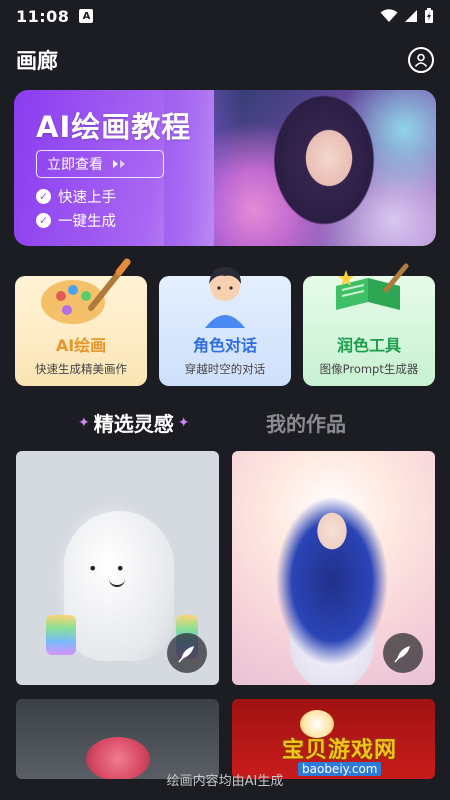 The width and height of the screenshot is (450, 800). Describe the element at coordinates (225, 424) in the screenshot. I see `gallery-tabs: ✦ 精选灵感 ✦ 我的作品` at that location.